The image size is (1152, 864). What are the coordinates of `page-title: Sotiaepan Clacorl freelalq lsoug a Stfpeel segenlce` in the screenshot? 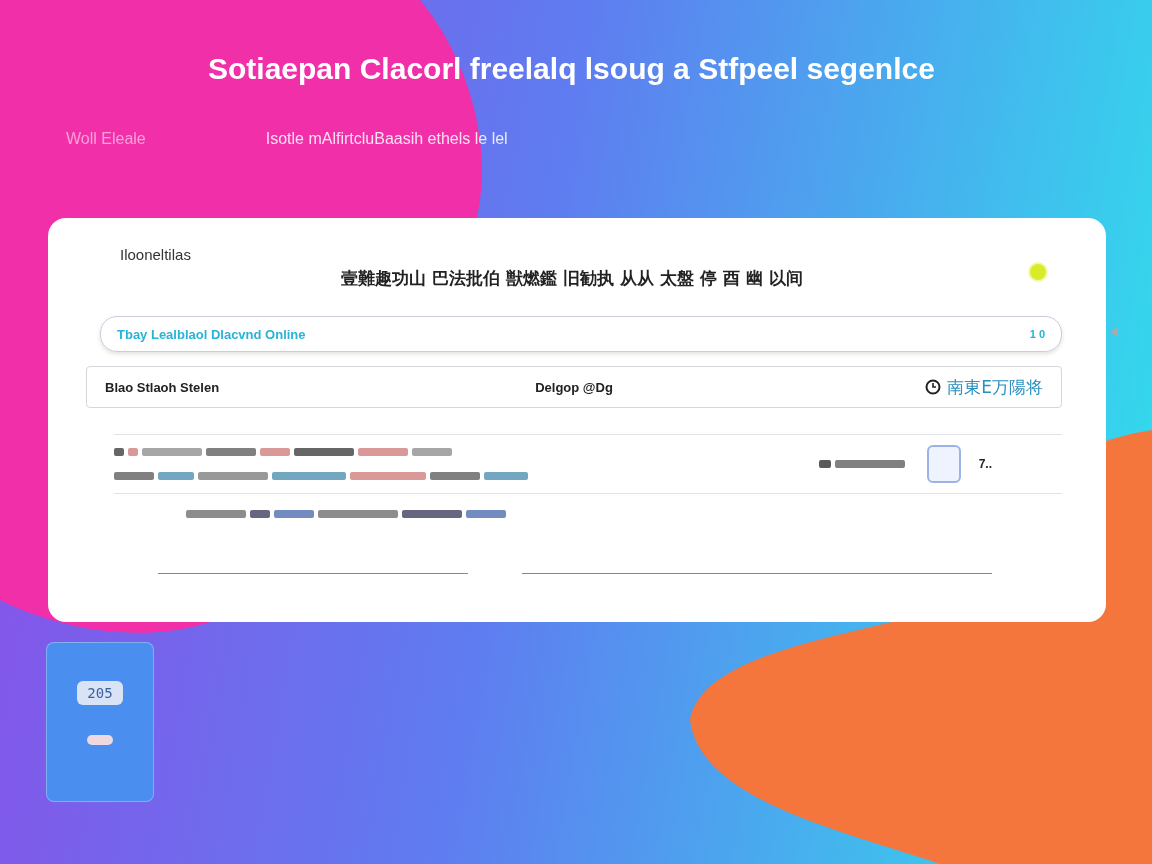 It's located at (572, 69).